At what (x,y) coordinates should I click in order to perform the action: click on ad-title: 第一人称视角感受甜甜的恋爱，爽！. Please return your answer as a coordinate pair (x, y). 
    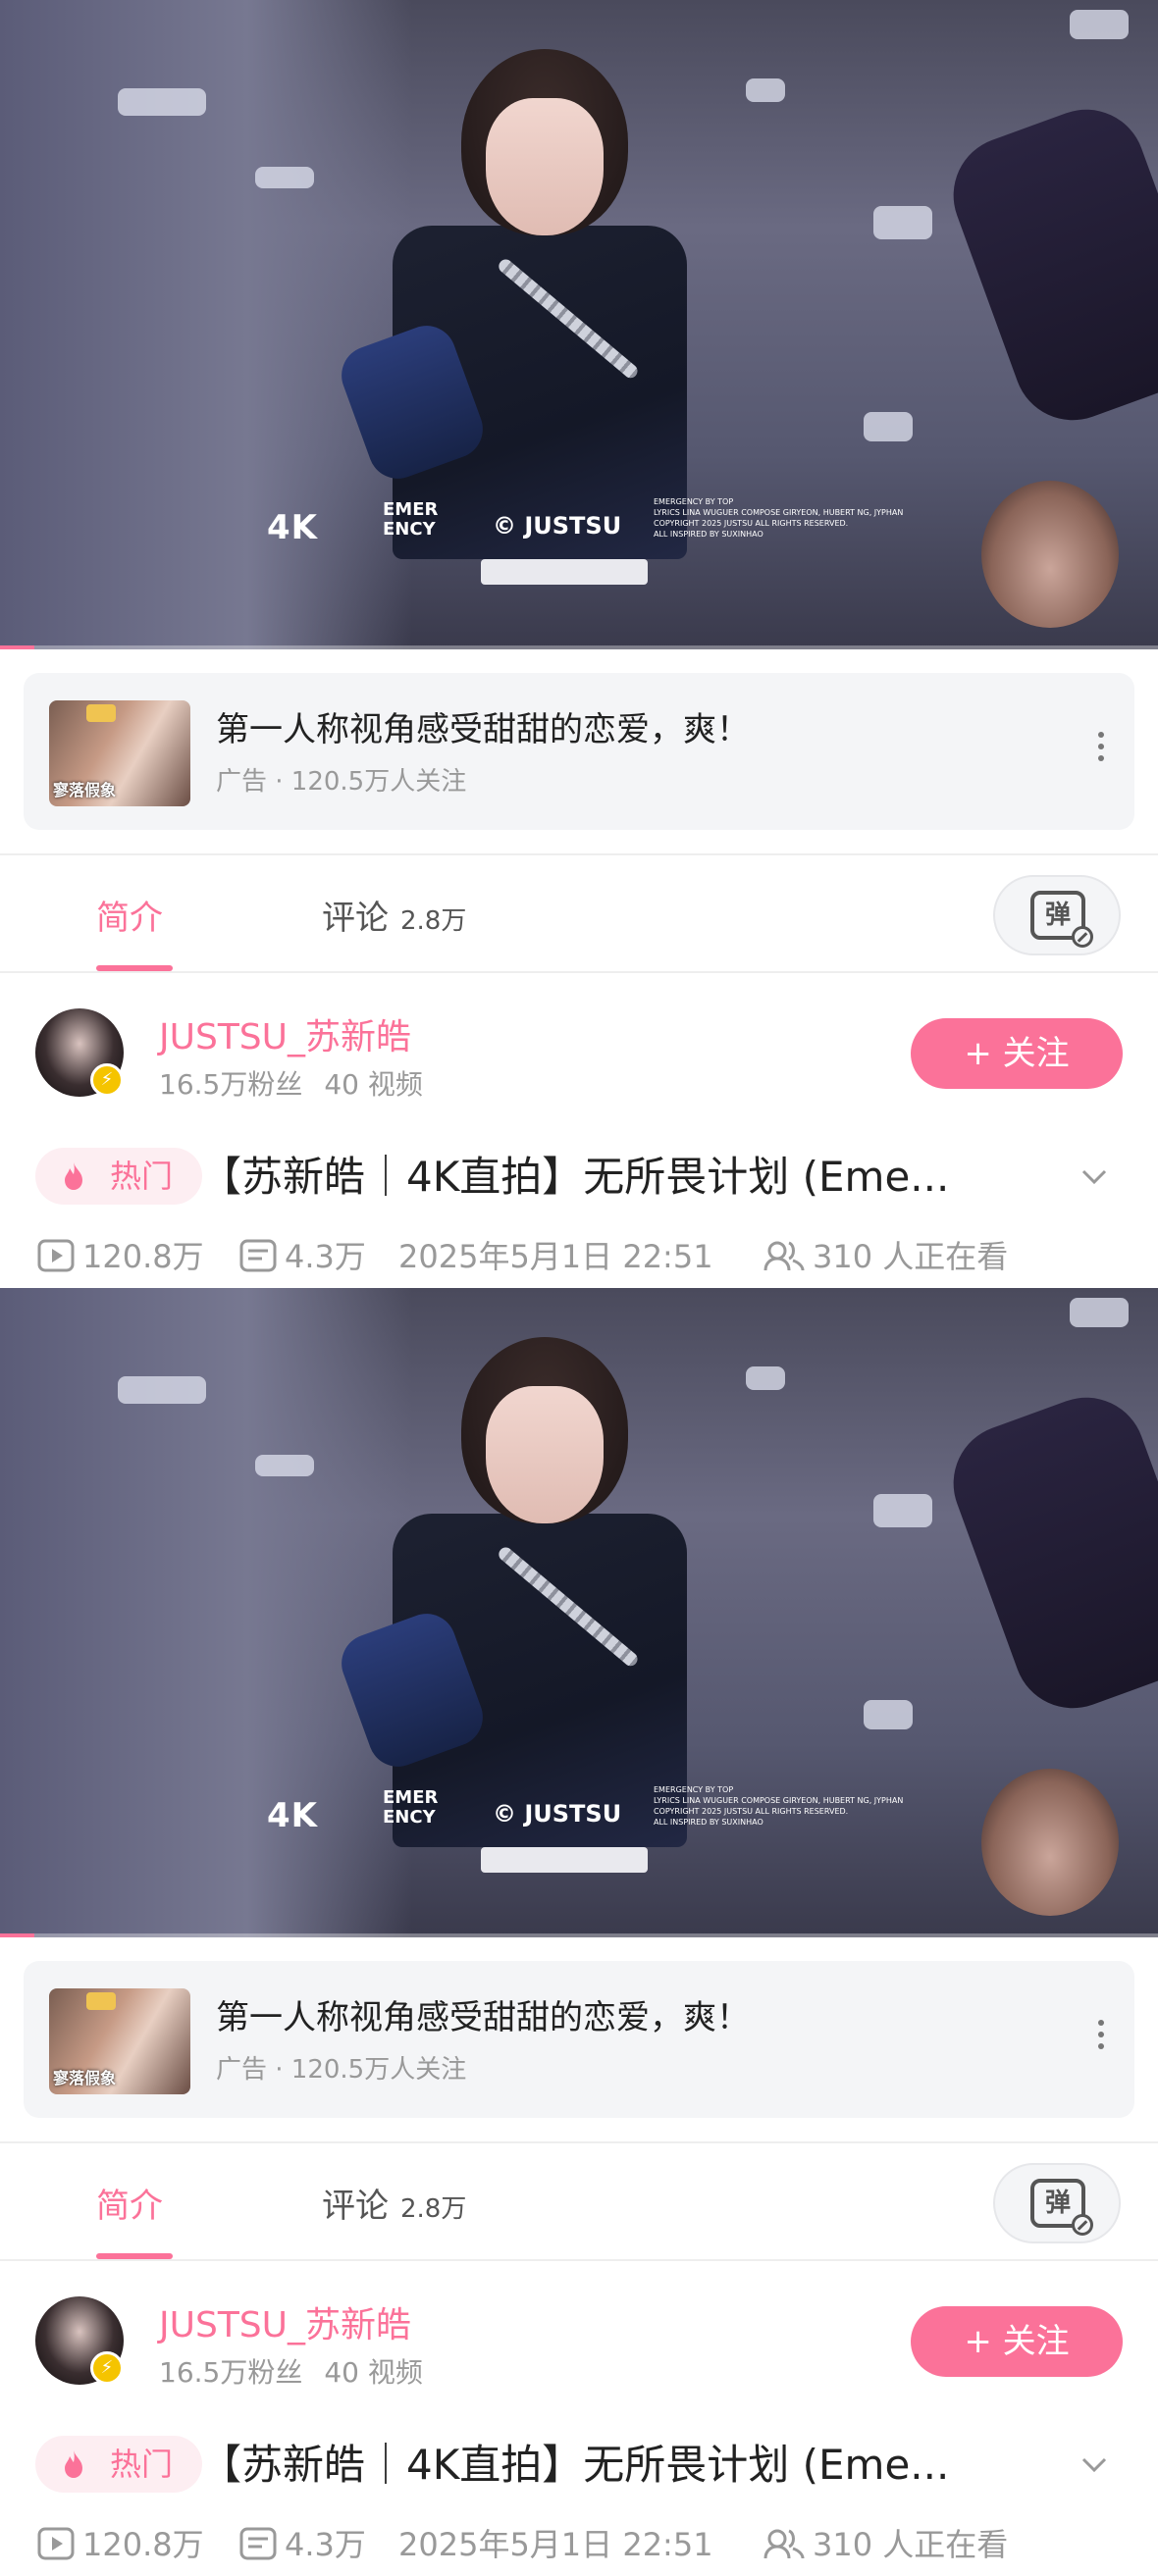
    Looking at the image, I should click on (483, 729).